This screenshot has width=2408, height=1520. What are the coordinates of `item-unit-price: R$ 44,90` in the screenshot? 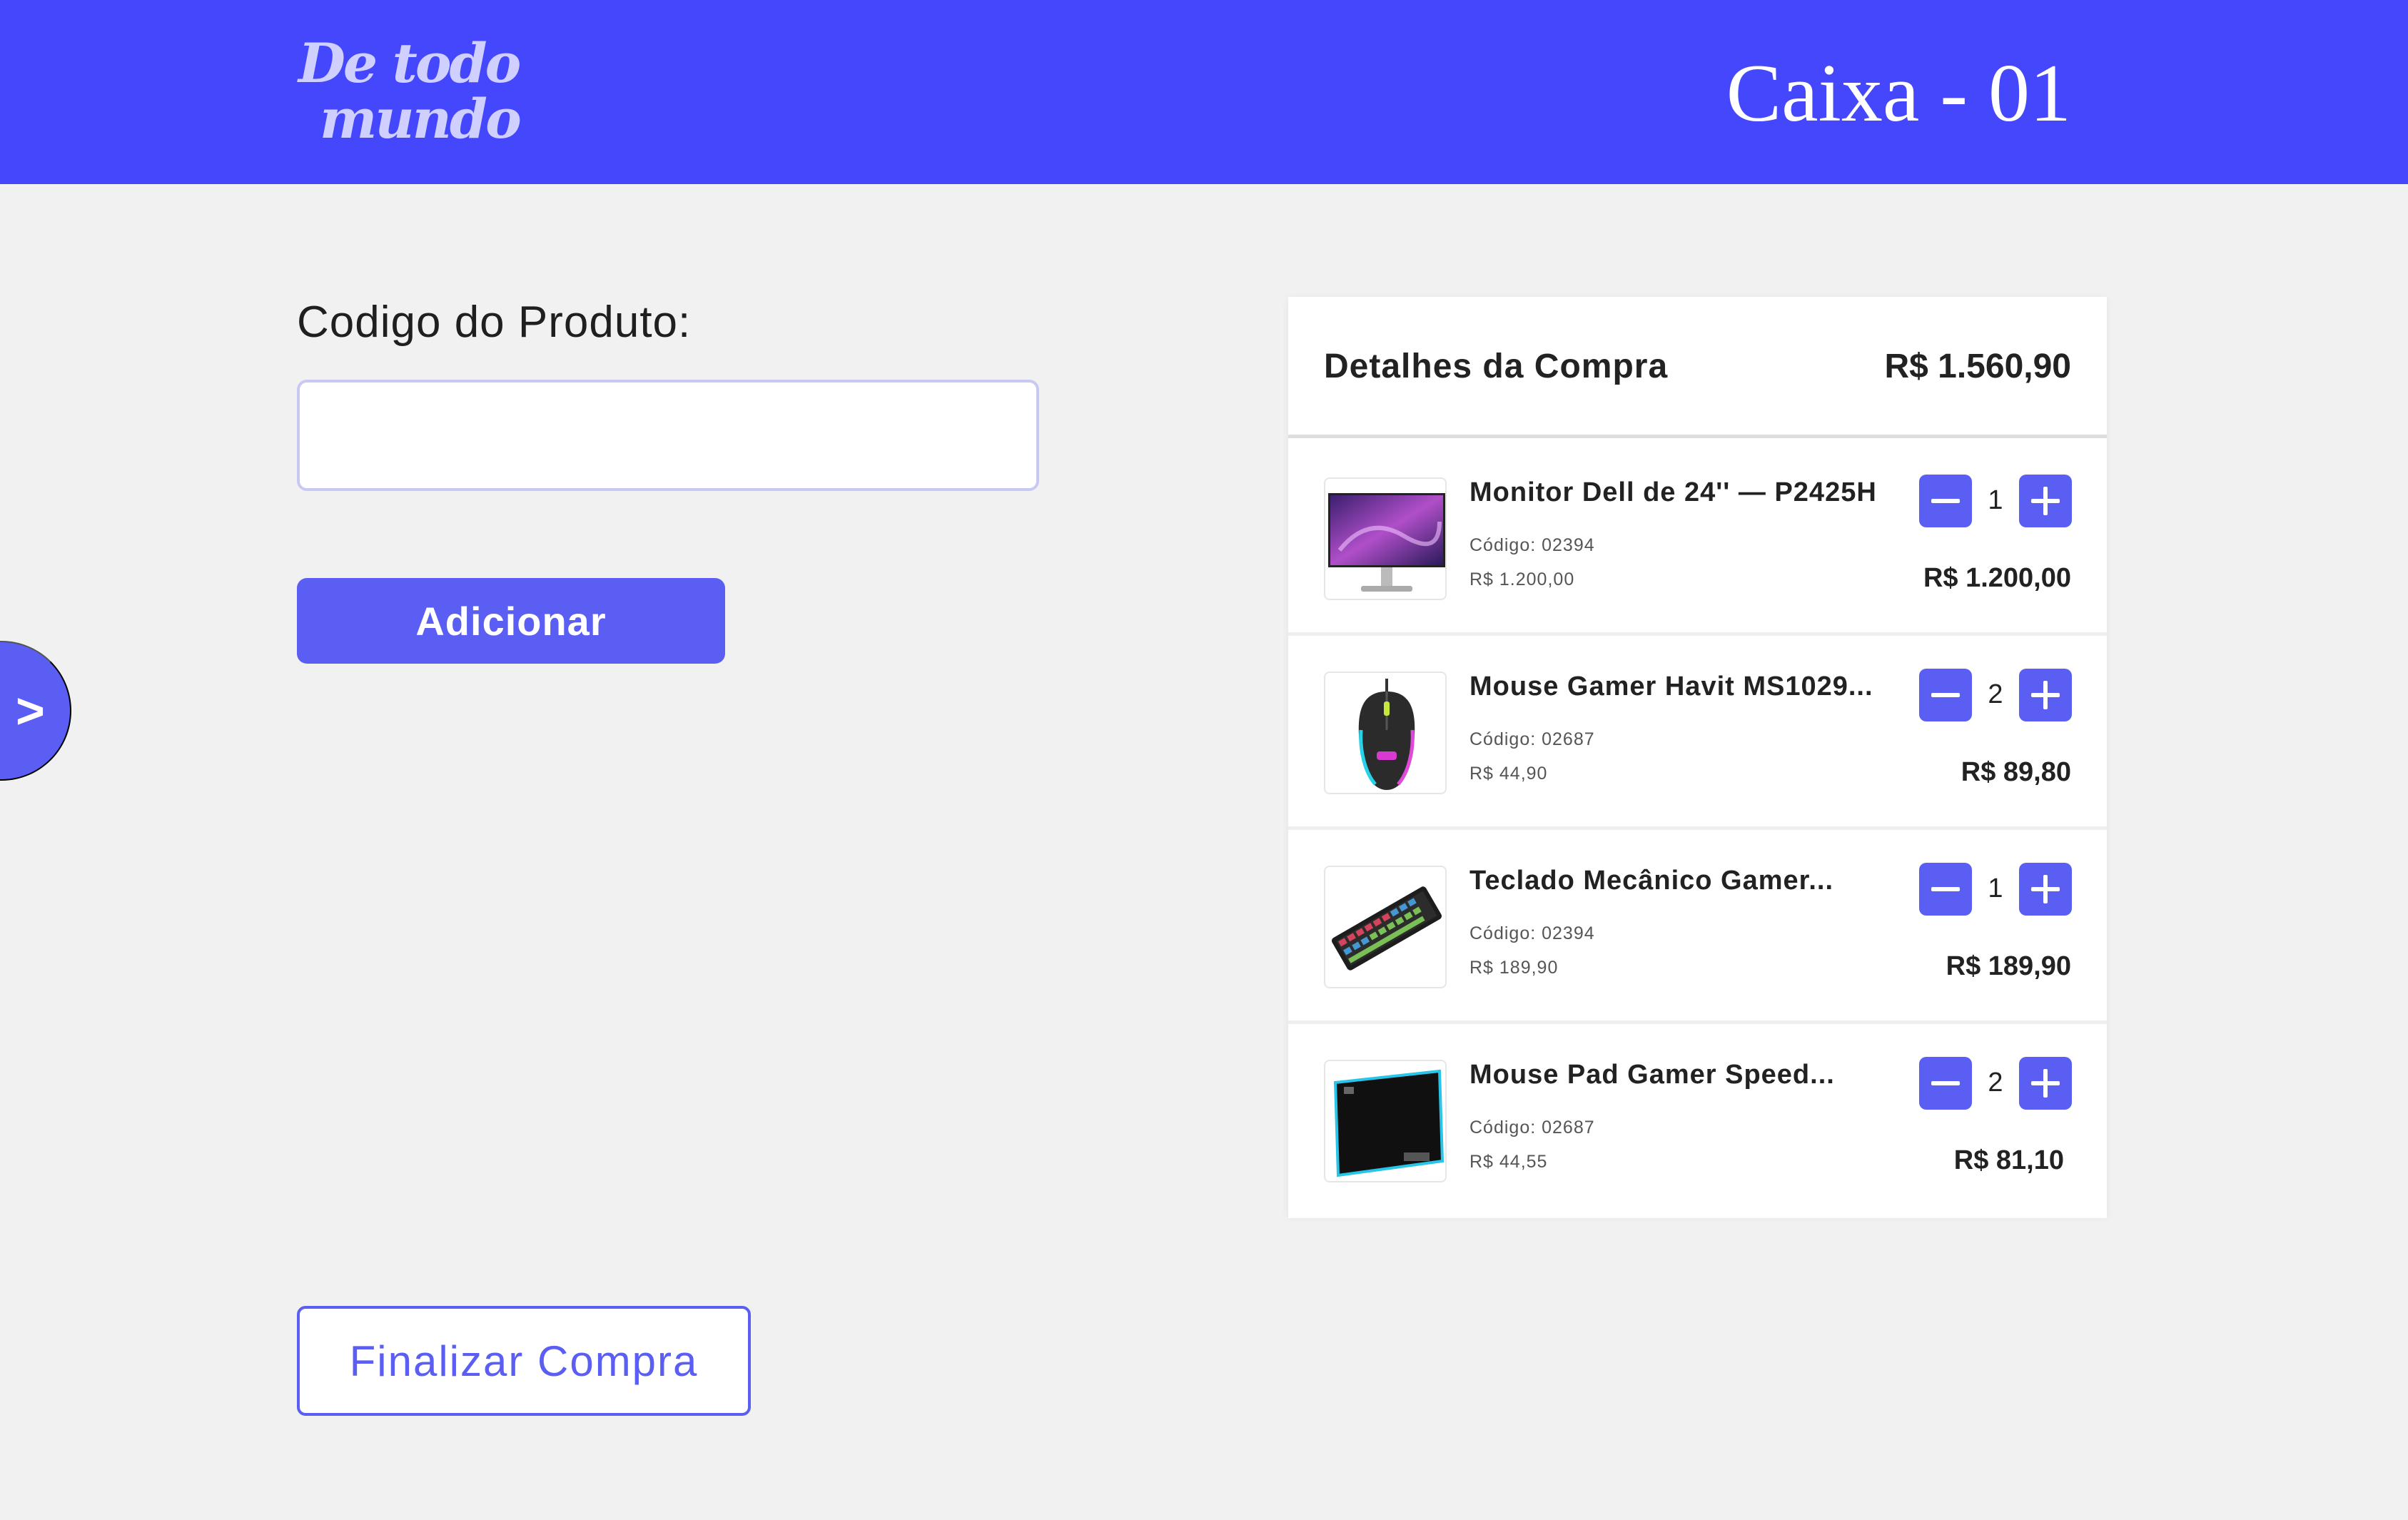 It's located at (1508, 774).